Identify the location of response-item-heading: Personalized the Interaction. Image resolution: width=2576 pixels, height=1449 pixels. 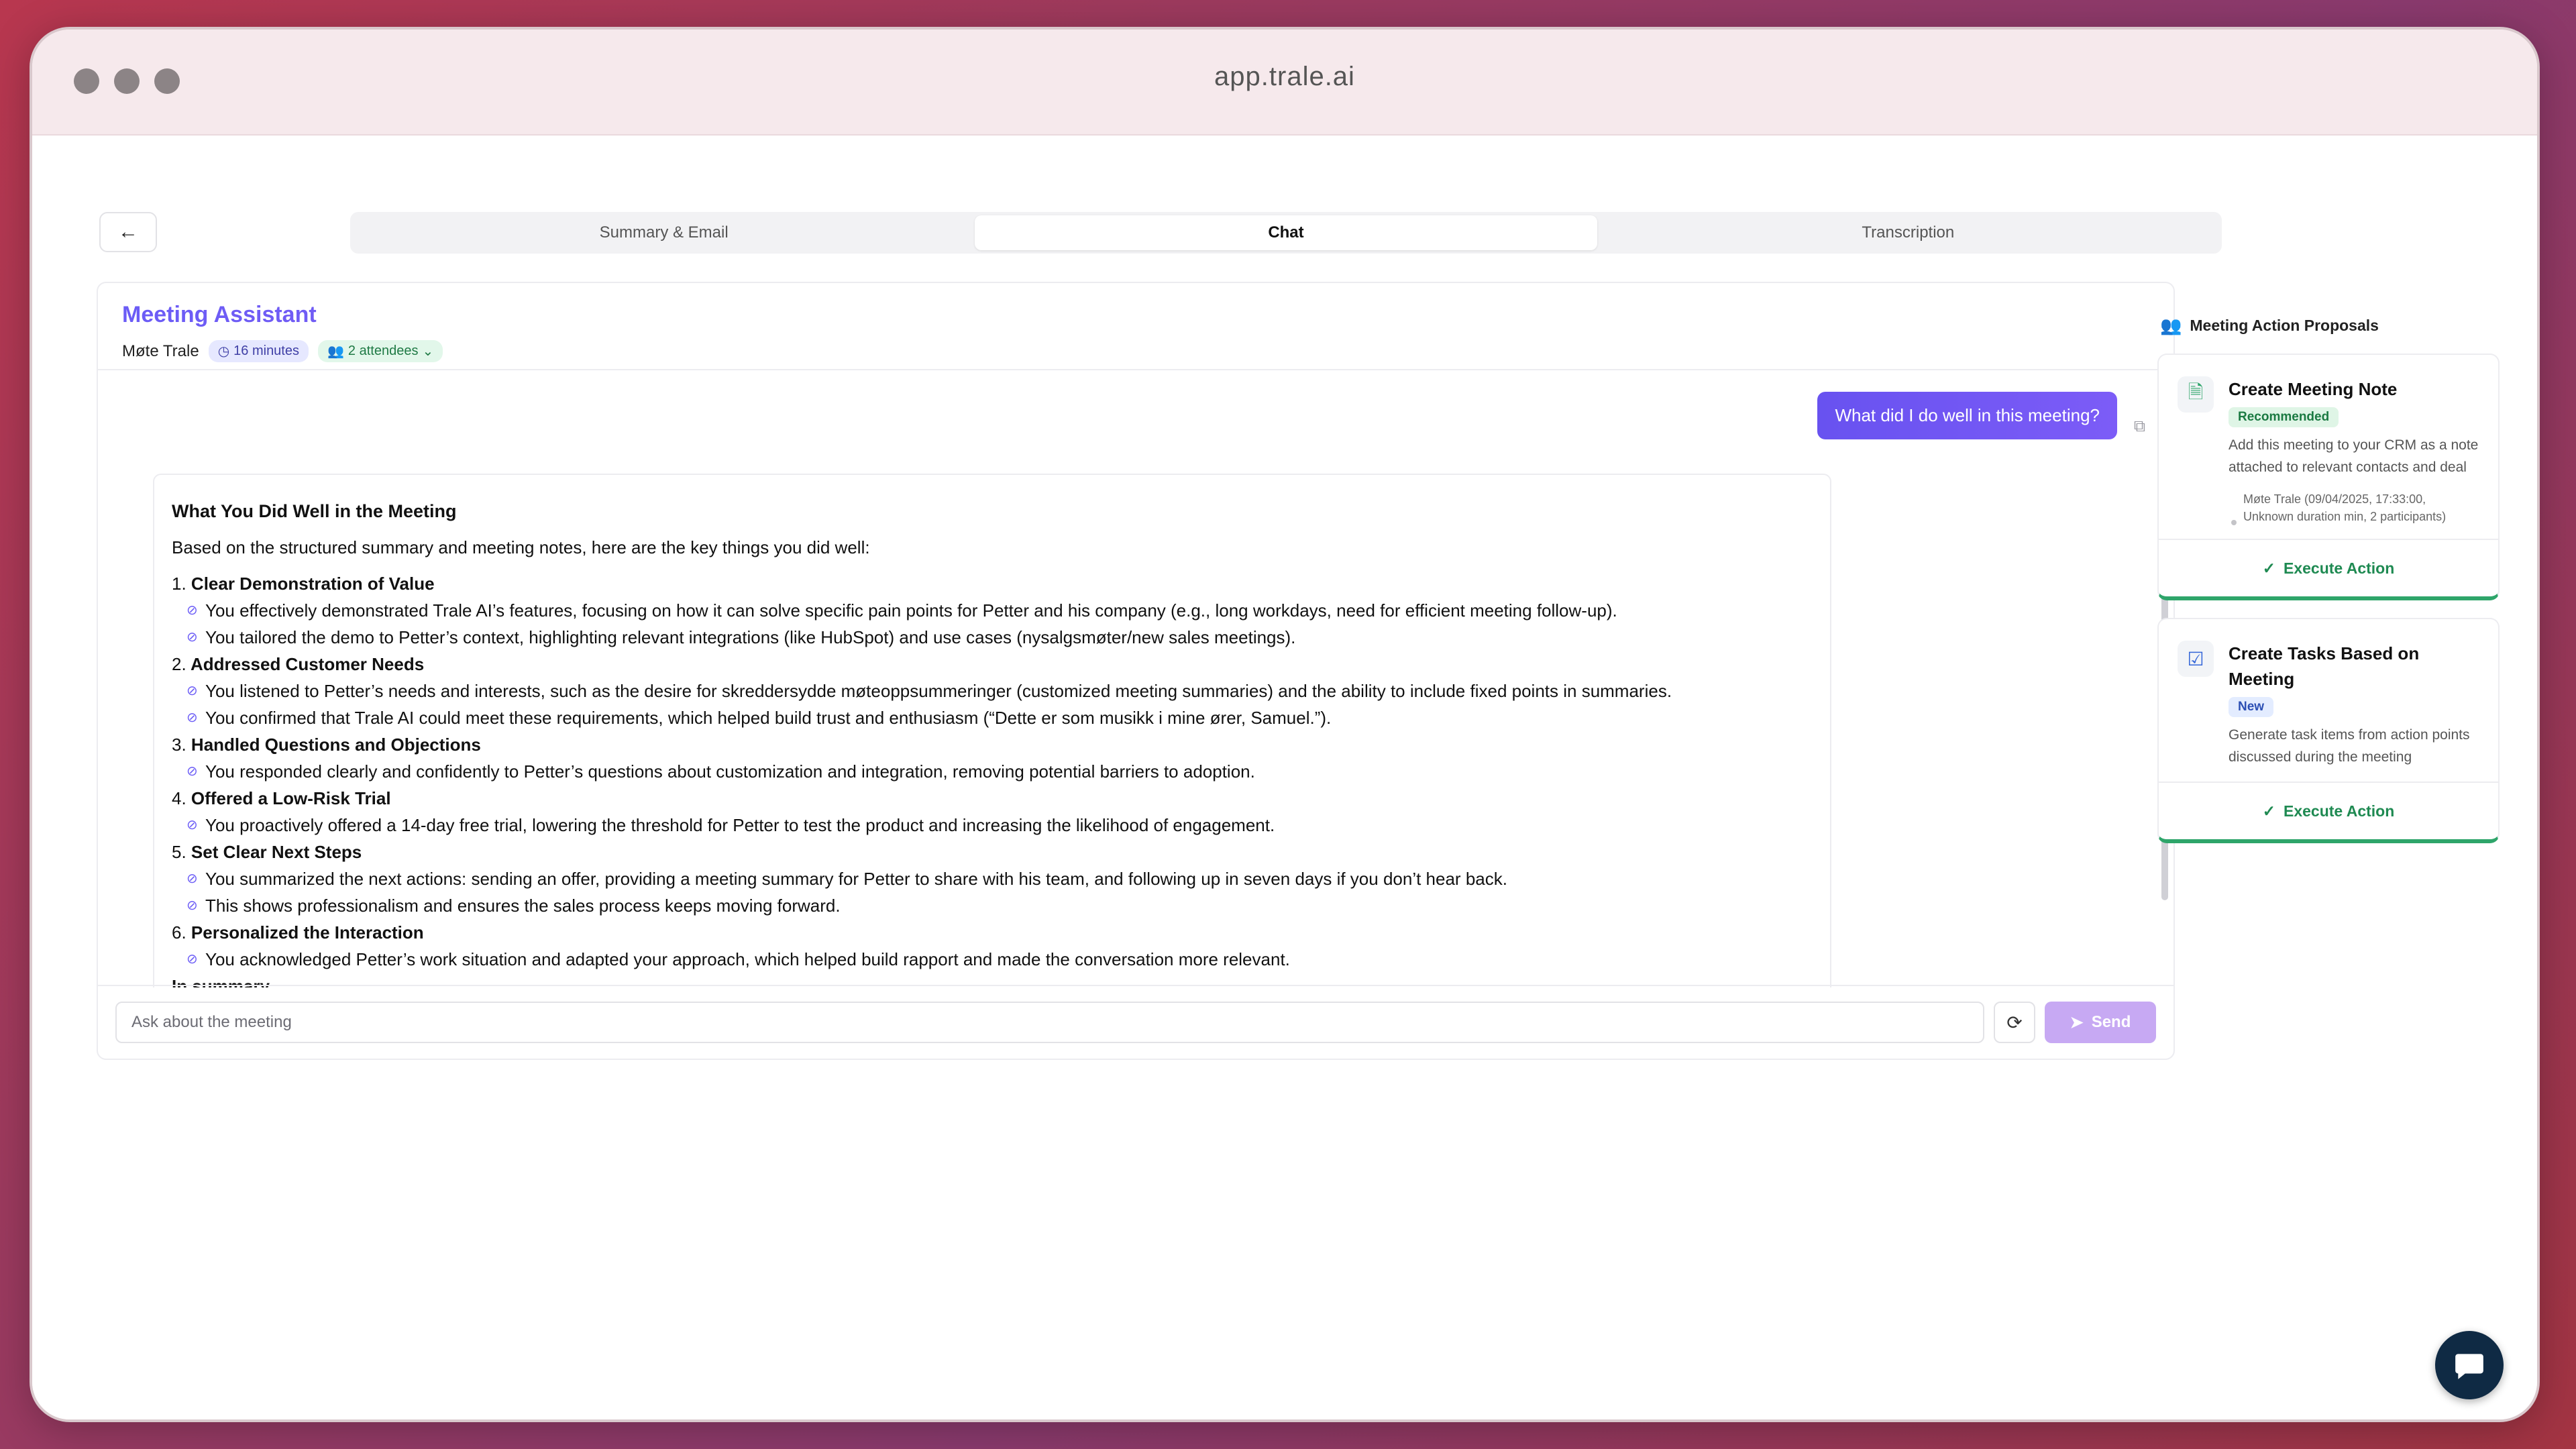
(307, 932).